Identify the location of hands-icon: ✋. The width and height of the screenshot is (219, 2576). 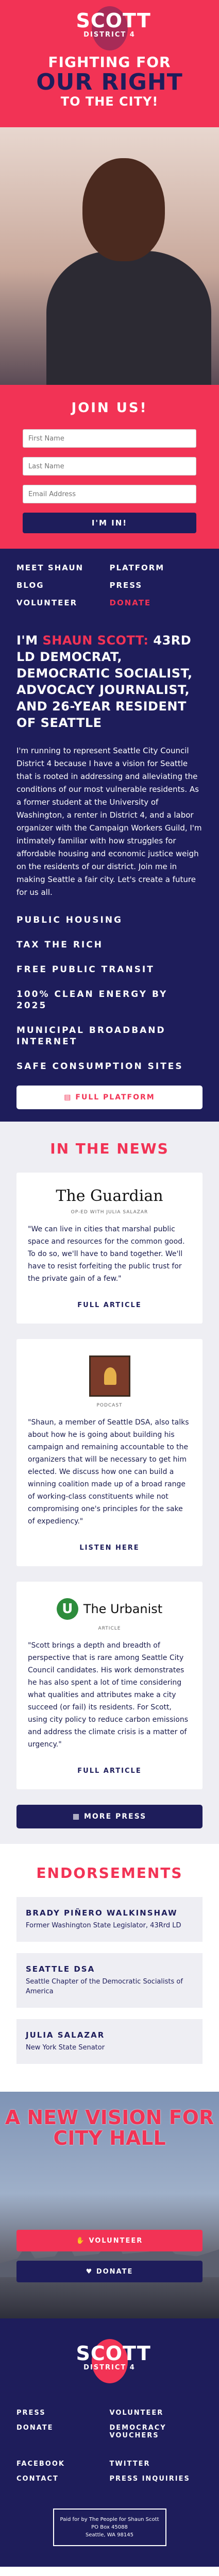
(82, 2240).